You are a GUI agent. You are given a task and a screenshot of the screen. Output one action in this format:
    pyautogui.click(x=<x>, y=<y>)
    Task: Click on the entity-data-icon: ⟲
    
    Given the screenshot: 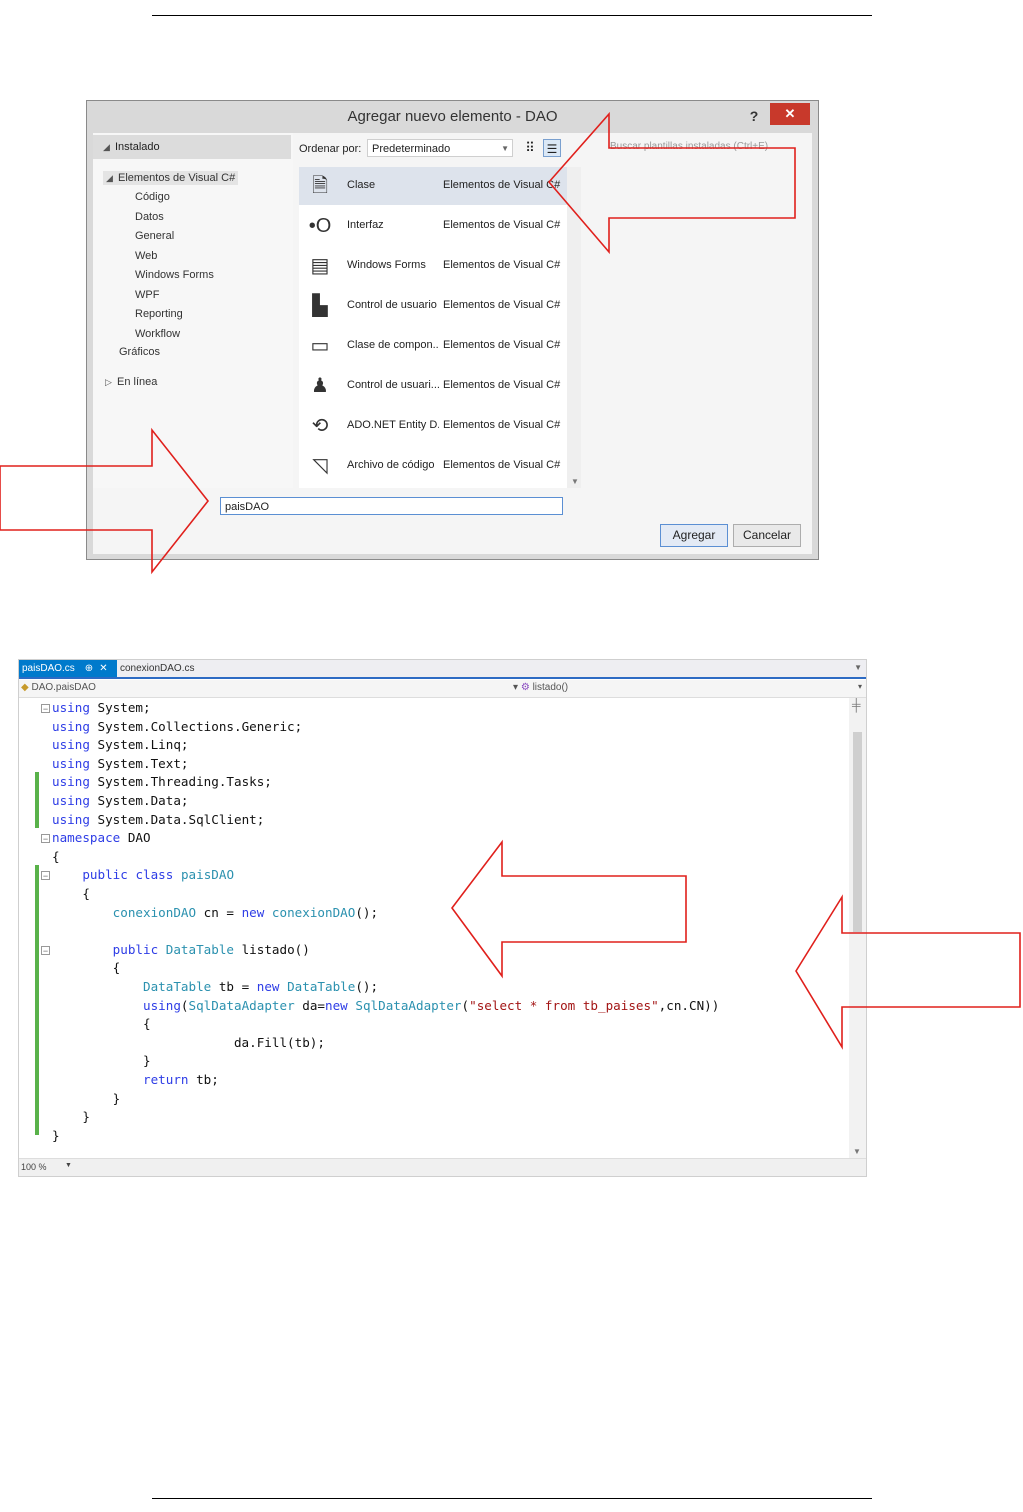 What is the action you would take?
    pyautogui.click(x=320, y=426)
    